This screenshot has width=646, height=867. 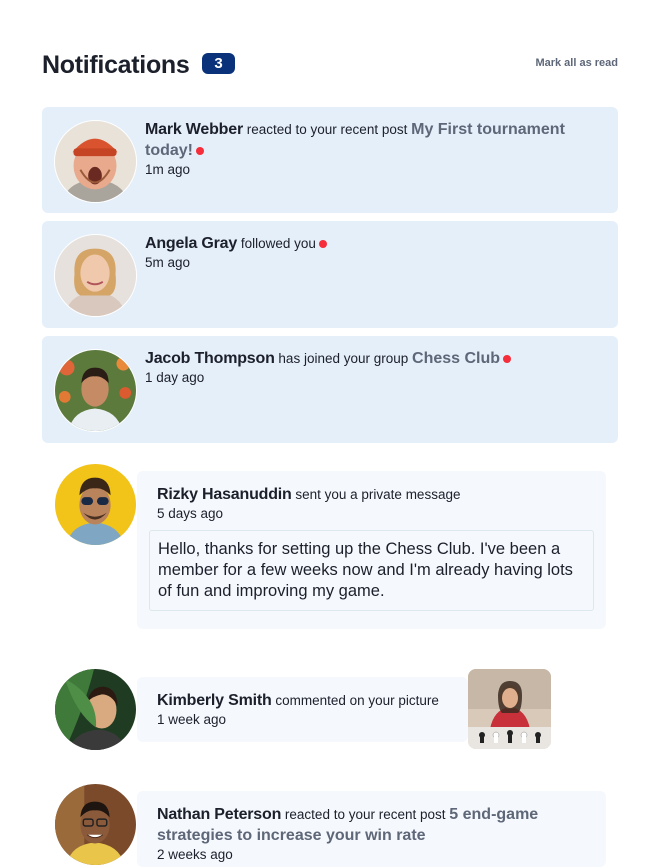 What do you see at coordinates (195, 854) in the screenshot?
I see `timestamp: 2 weeks ago` at bounding box center [195, 854].